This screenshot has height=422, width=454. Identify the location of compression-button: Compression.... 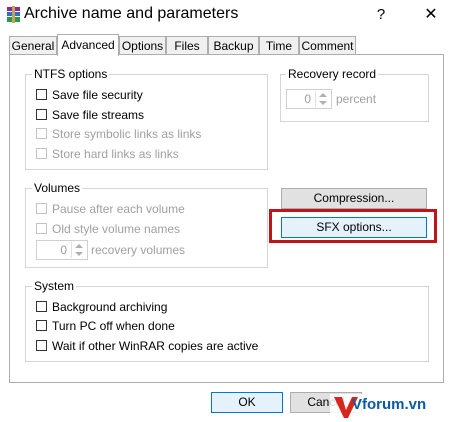
(354, 198).